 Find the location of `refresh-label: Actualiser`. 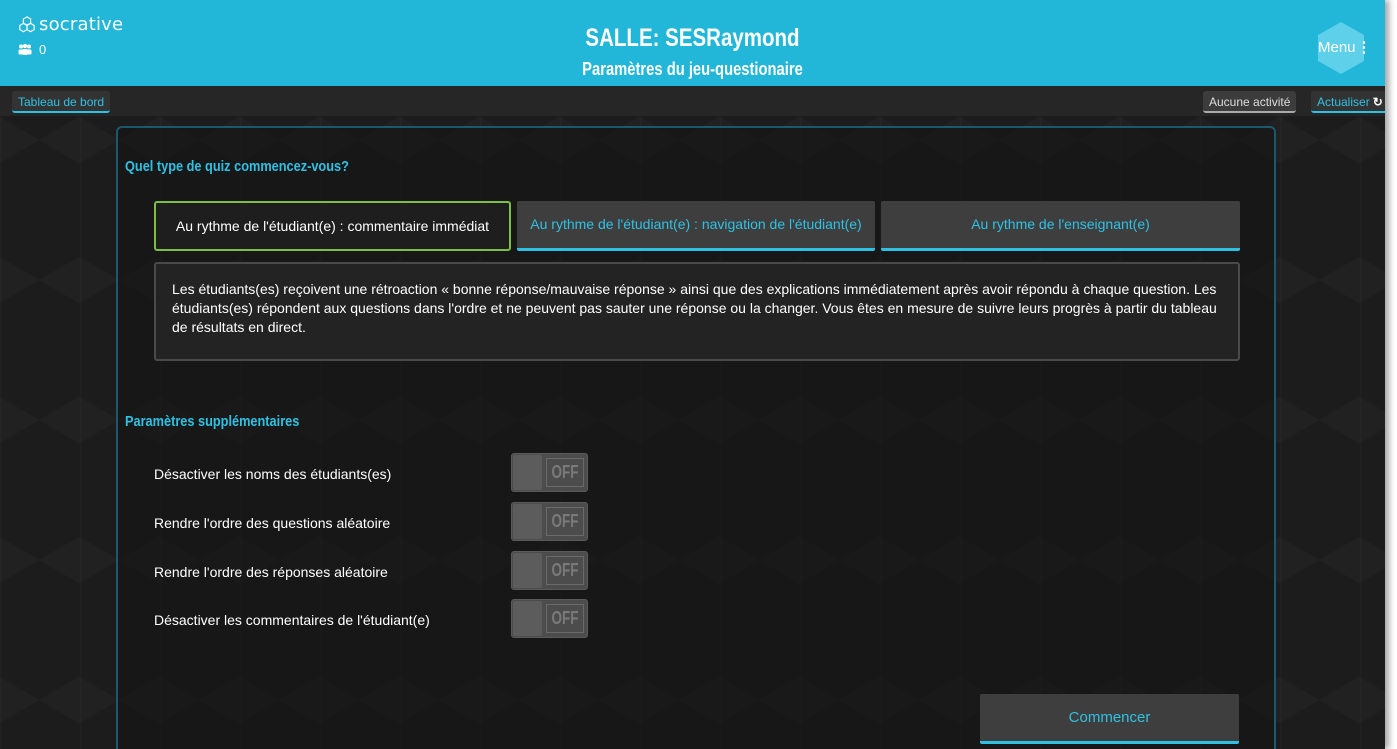

refresh-label: Actualiser is located at coordinates (1343, 102).